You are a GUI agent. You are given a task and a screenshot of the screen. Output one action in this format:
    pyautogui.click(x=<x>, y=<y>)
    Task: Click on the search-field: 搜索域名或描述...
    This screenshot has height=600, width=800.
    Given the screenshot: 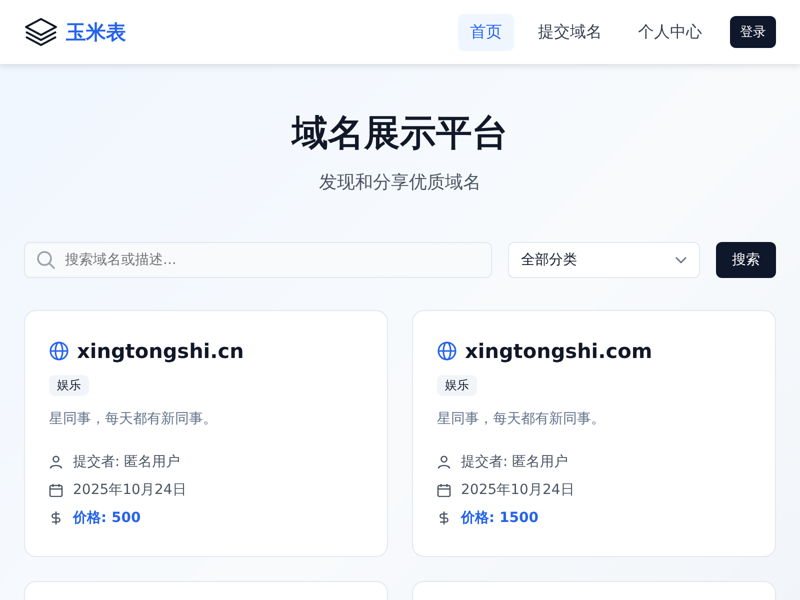 What is the action you would take?
    pyautogui.click(x=258, y=260)
    